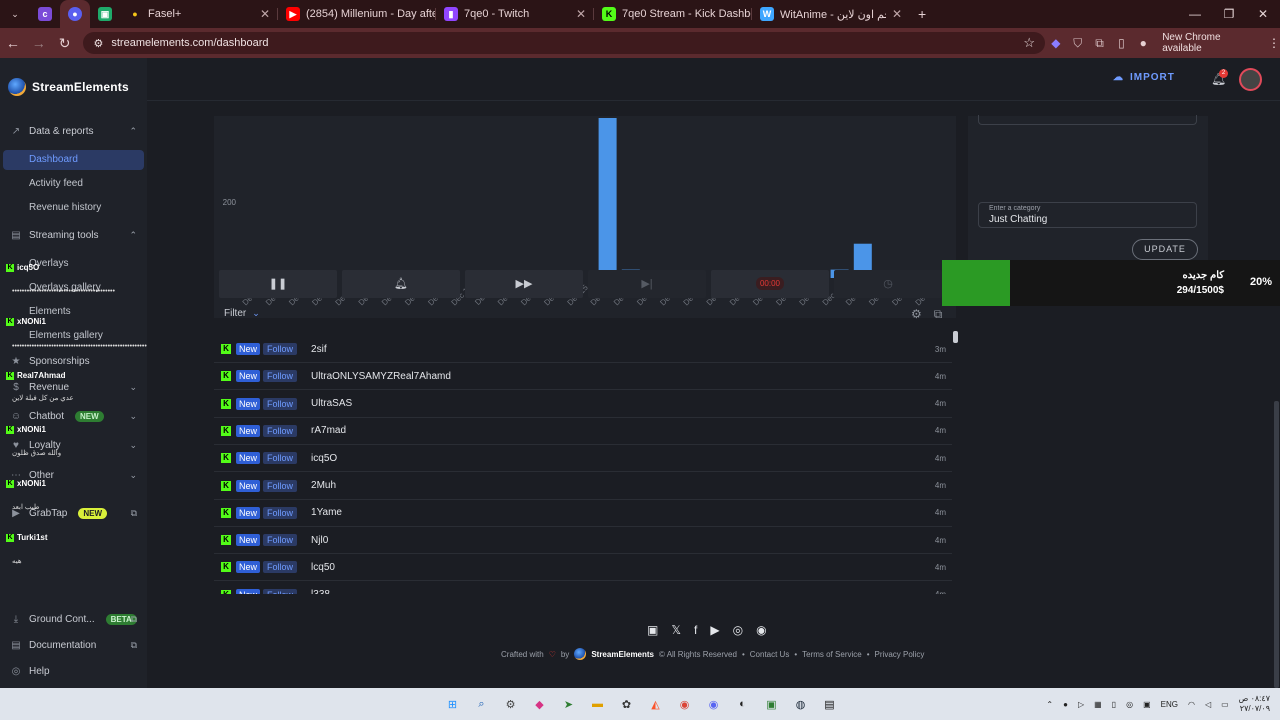 The height and width of the screenshot is (720, 1280). Describe the element at coordinates (515, 14) in the screenshot. I see `tab-twitch: ▮ 7qe0 - Twitch ✕` at that location.